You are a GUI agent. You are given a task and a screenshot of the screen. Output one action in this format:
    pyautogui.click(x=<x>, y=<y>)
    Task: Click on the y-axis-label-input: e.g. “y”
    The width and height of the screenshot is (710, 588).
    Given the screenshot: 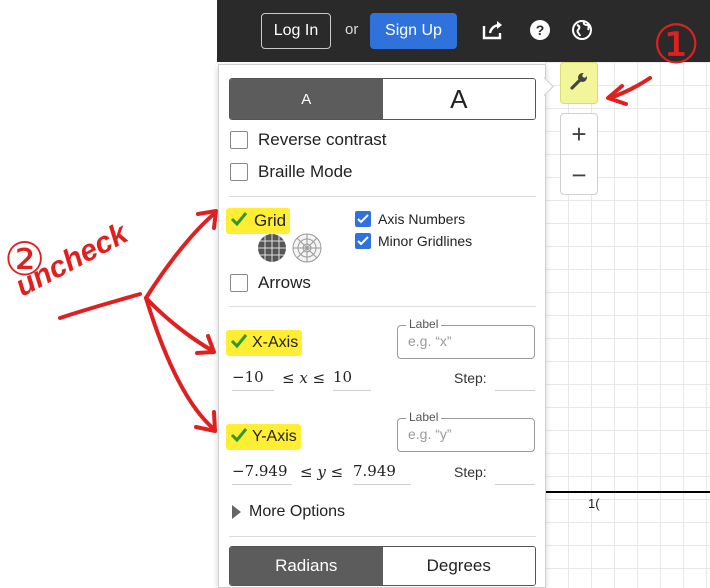 What is the action you would take?
    pyautogui.click(x=430, y=434)
    